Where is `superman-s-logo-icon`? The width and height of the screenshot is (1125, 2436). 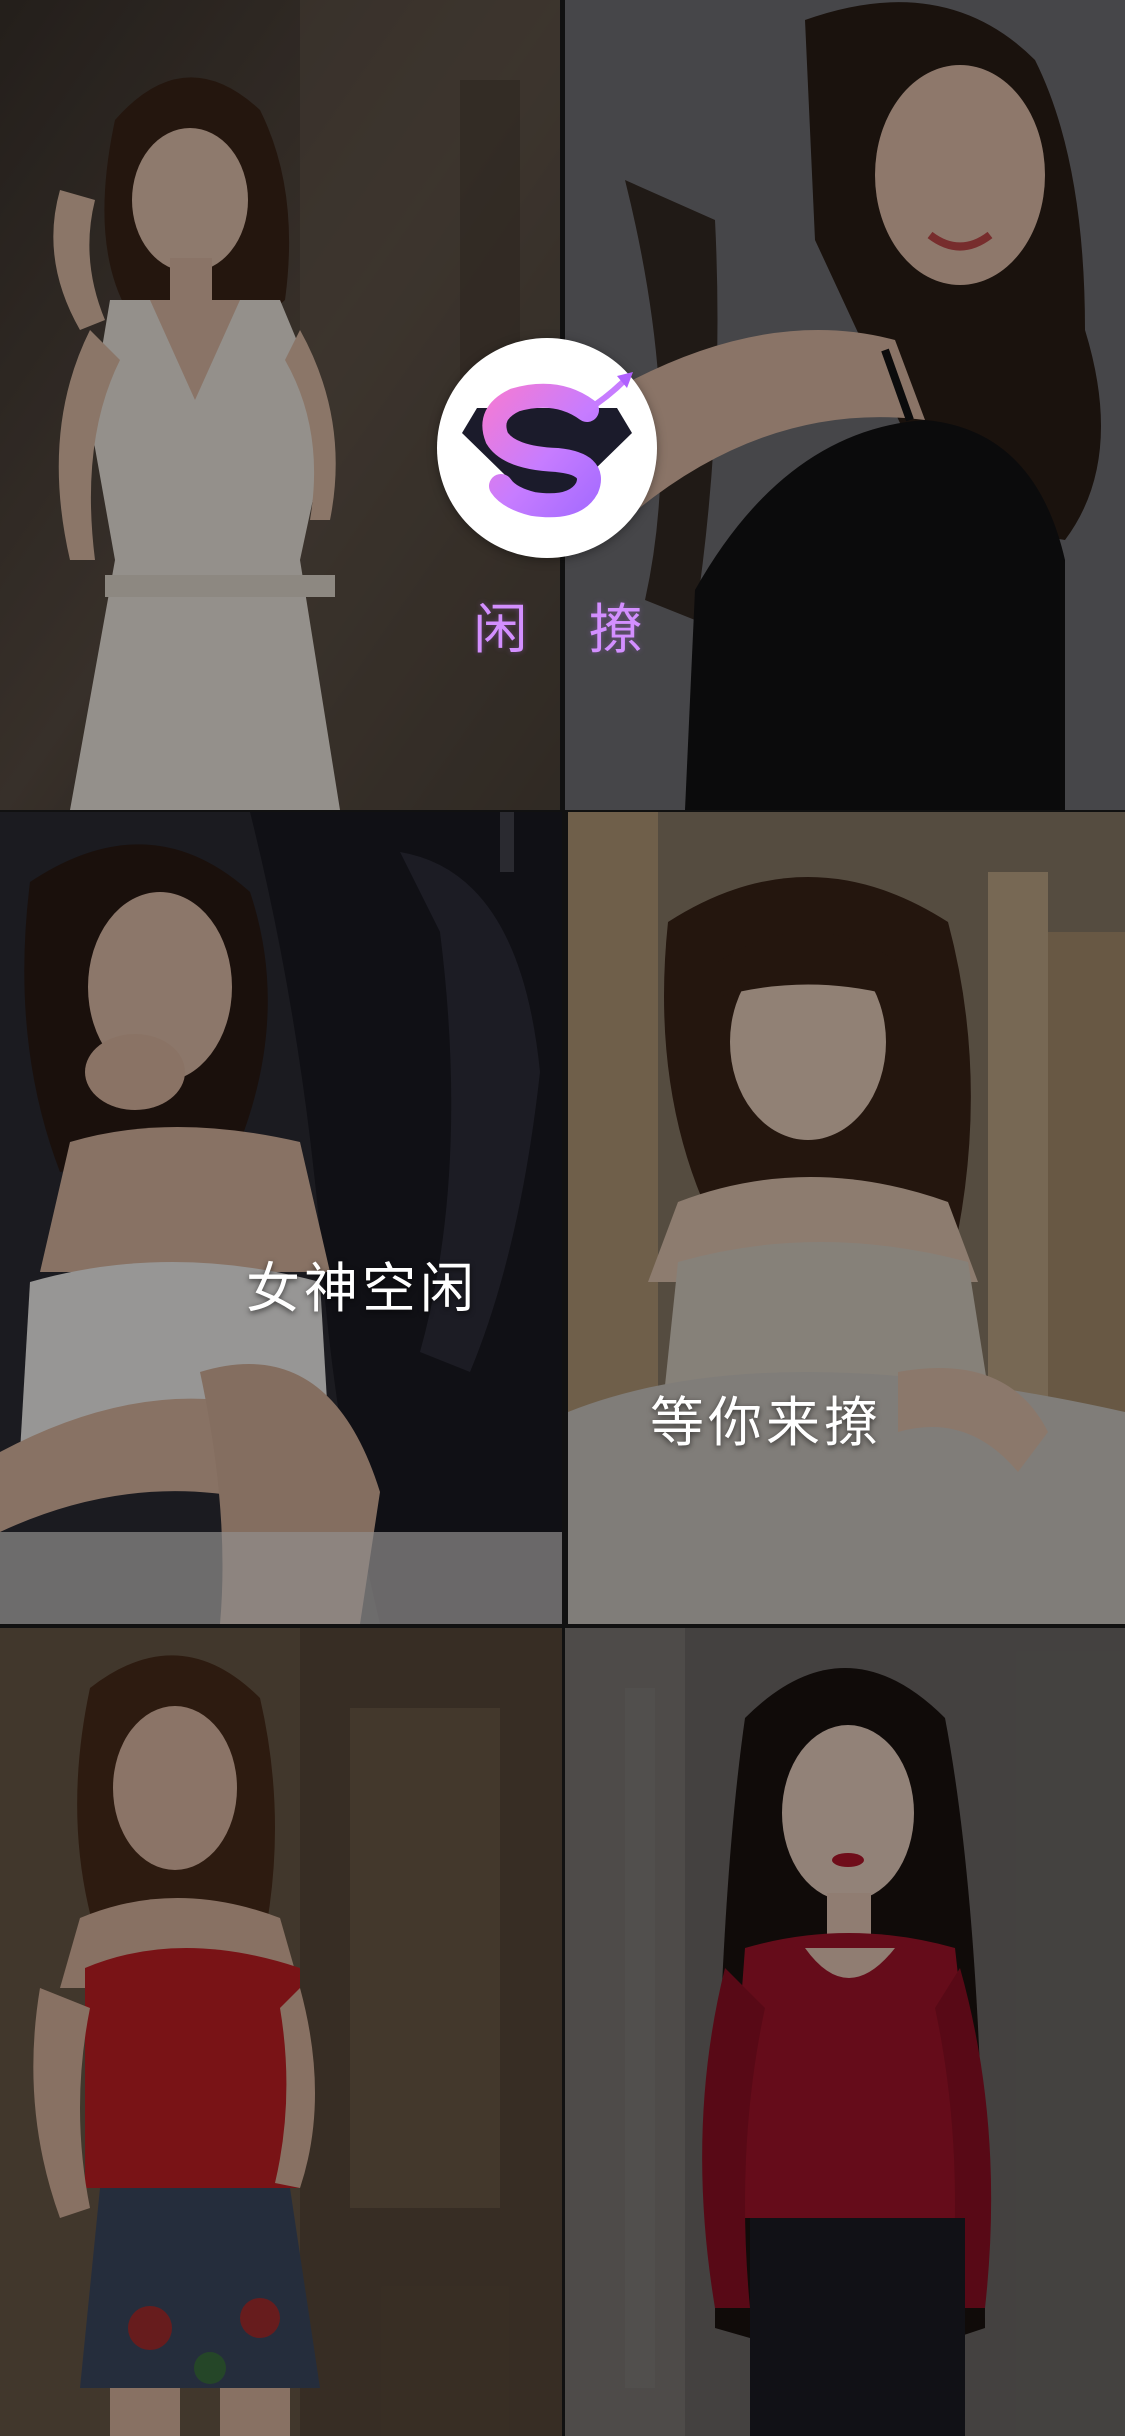 superman-s-logo-icon is located at coordinates (547, 445).